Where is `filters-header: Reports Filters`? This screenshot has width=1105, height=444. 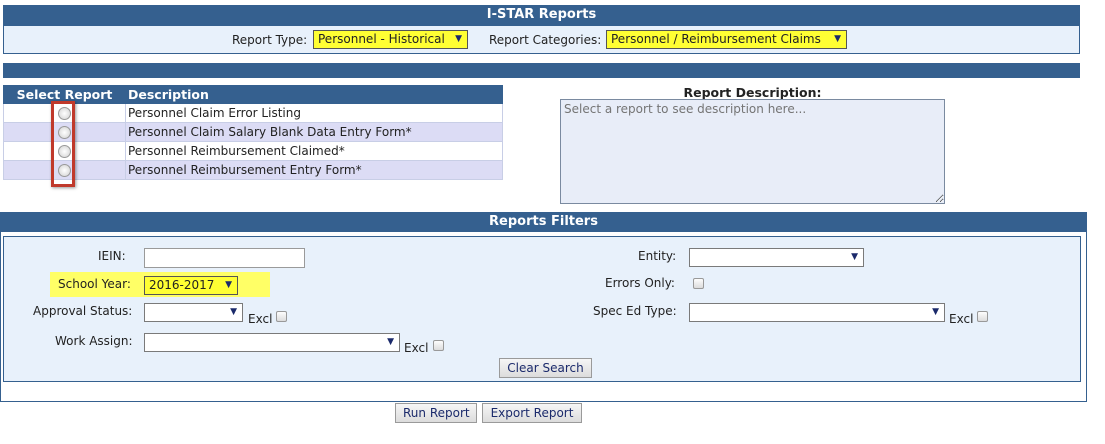 filters-header: Reports Filters is located at coordinates (543, 222).